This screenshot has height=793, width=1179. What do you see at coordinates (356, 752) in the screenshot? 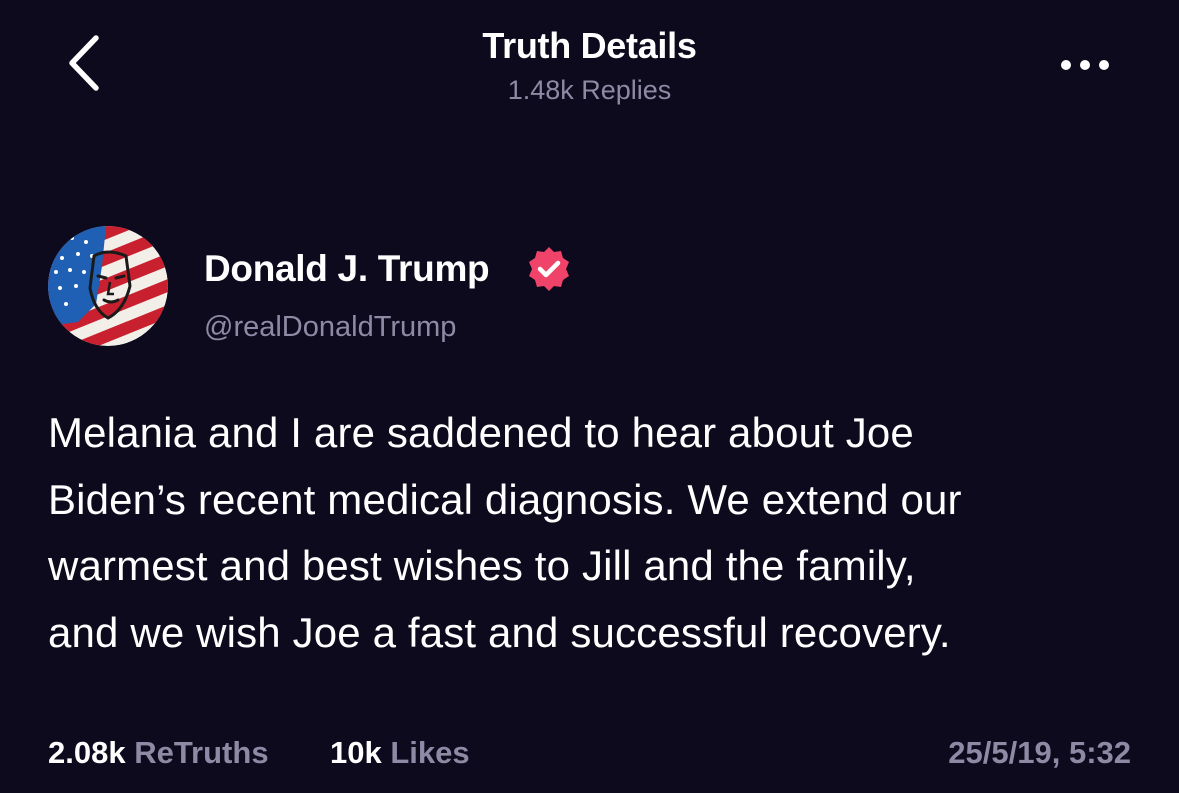
I see `likes-count: 10k` at bounding box center [356, 752].